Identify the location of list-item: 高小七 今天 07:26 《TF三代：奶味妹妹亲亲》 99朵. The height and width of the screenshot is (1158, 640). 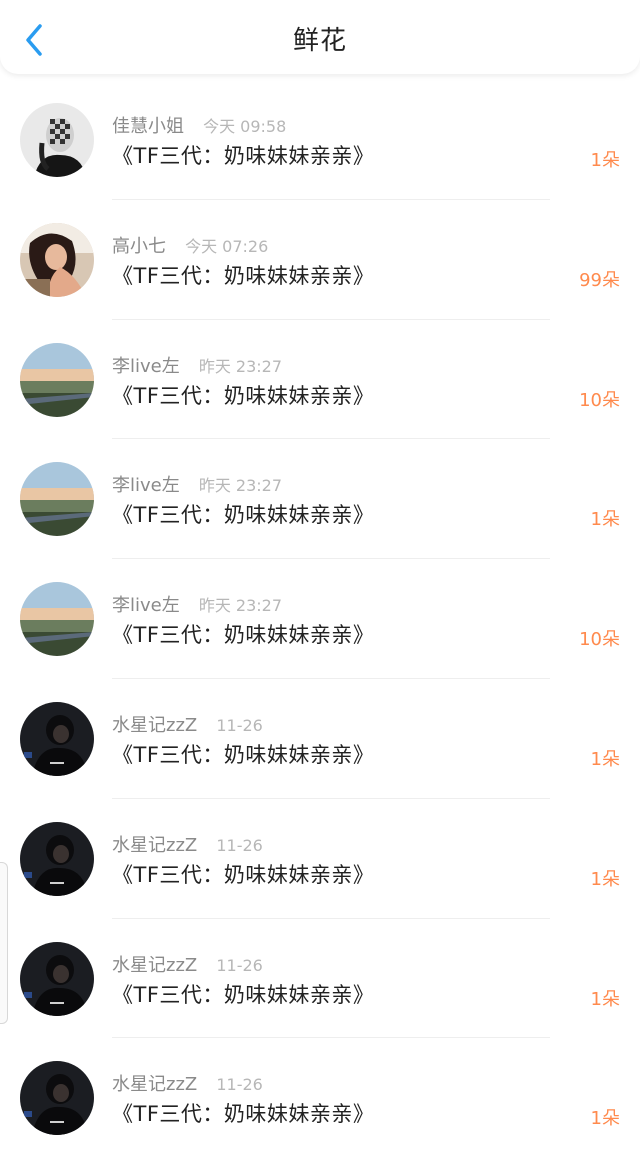
(320, 260).